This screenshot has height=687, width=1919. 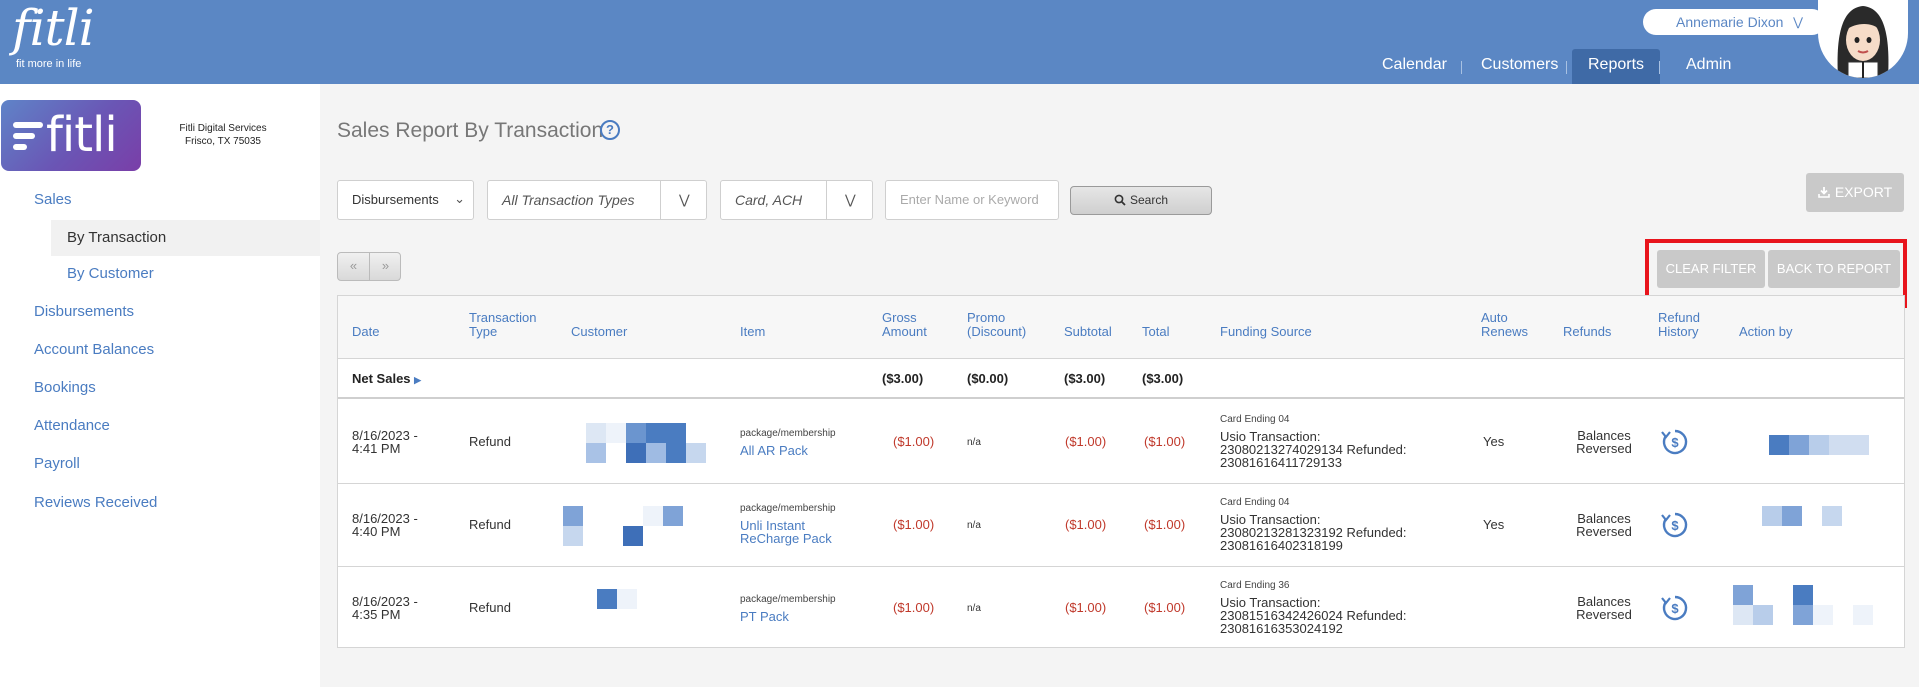 I want to click on row-item: package/membership PT Pack, so click(x=788, y=608).